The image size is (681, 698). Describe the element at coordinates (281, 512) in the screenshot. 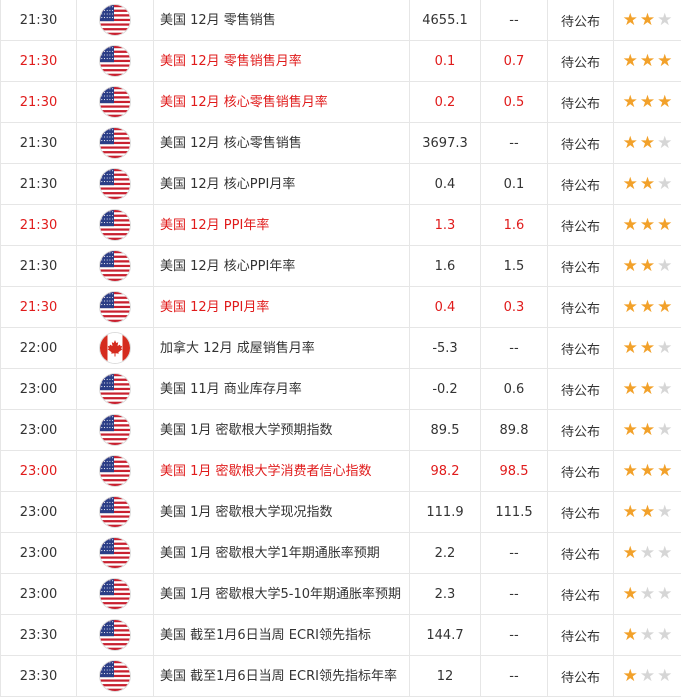

I see `event-name-cell: 美国 1月 密歇根大学现况指数` at that location.